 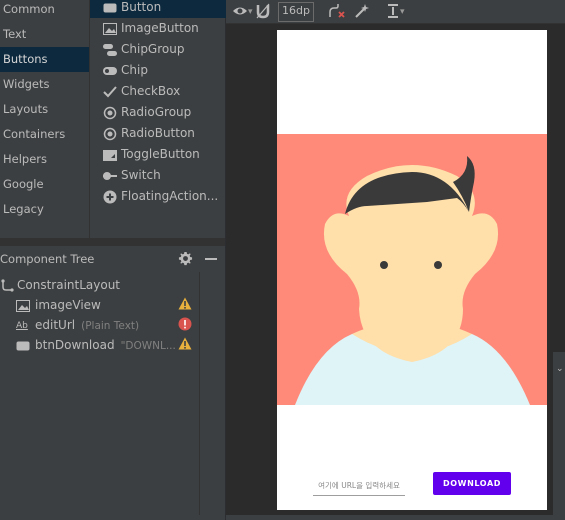 I want to click on infer-constraints-icon, so click(x=362, y=12).